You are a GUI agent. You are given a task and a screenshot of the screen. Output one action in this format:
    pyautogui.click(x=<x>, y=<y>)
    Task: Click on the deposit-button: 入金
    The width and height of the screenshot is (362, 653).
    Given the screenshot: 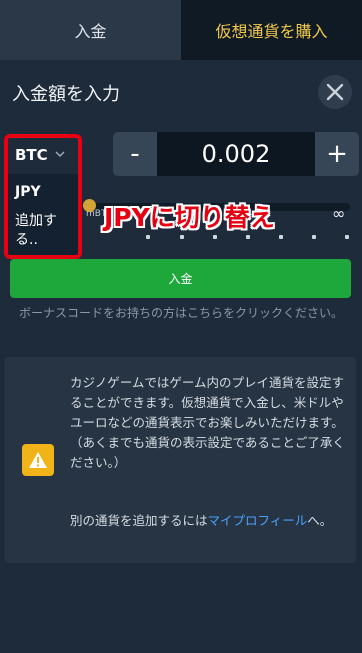 What is the action you would take?
    pyautogui.click(x=180, y=278)
    